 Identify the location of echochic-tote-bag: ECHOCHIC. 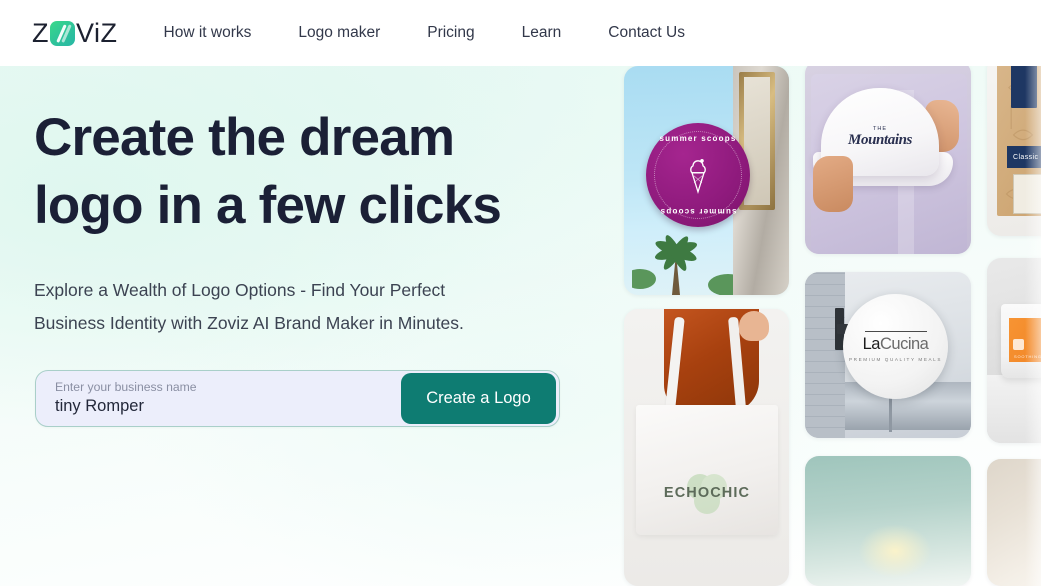
(707, 470).